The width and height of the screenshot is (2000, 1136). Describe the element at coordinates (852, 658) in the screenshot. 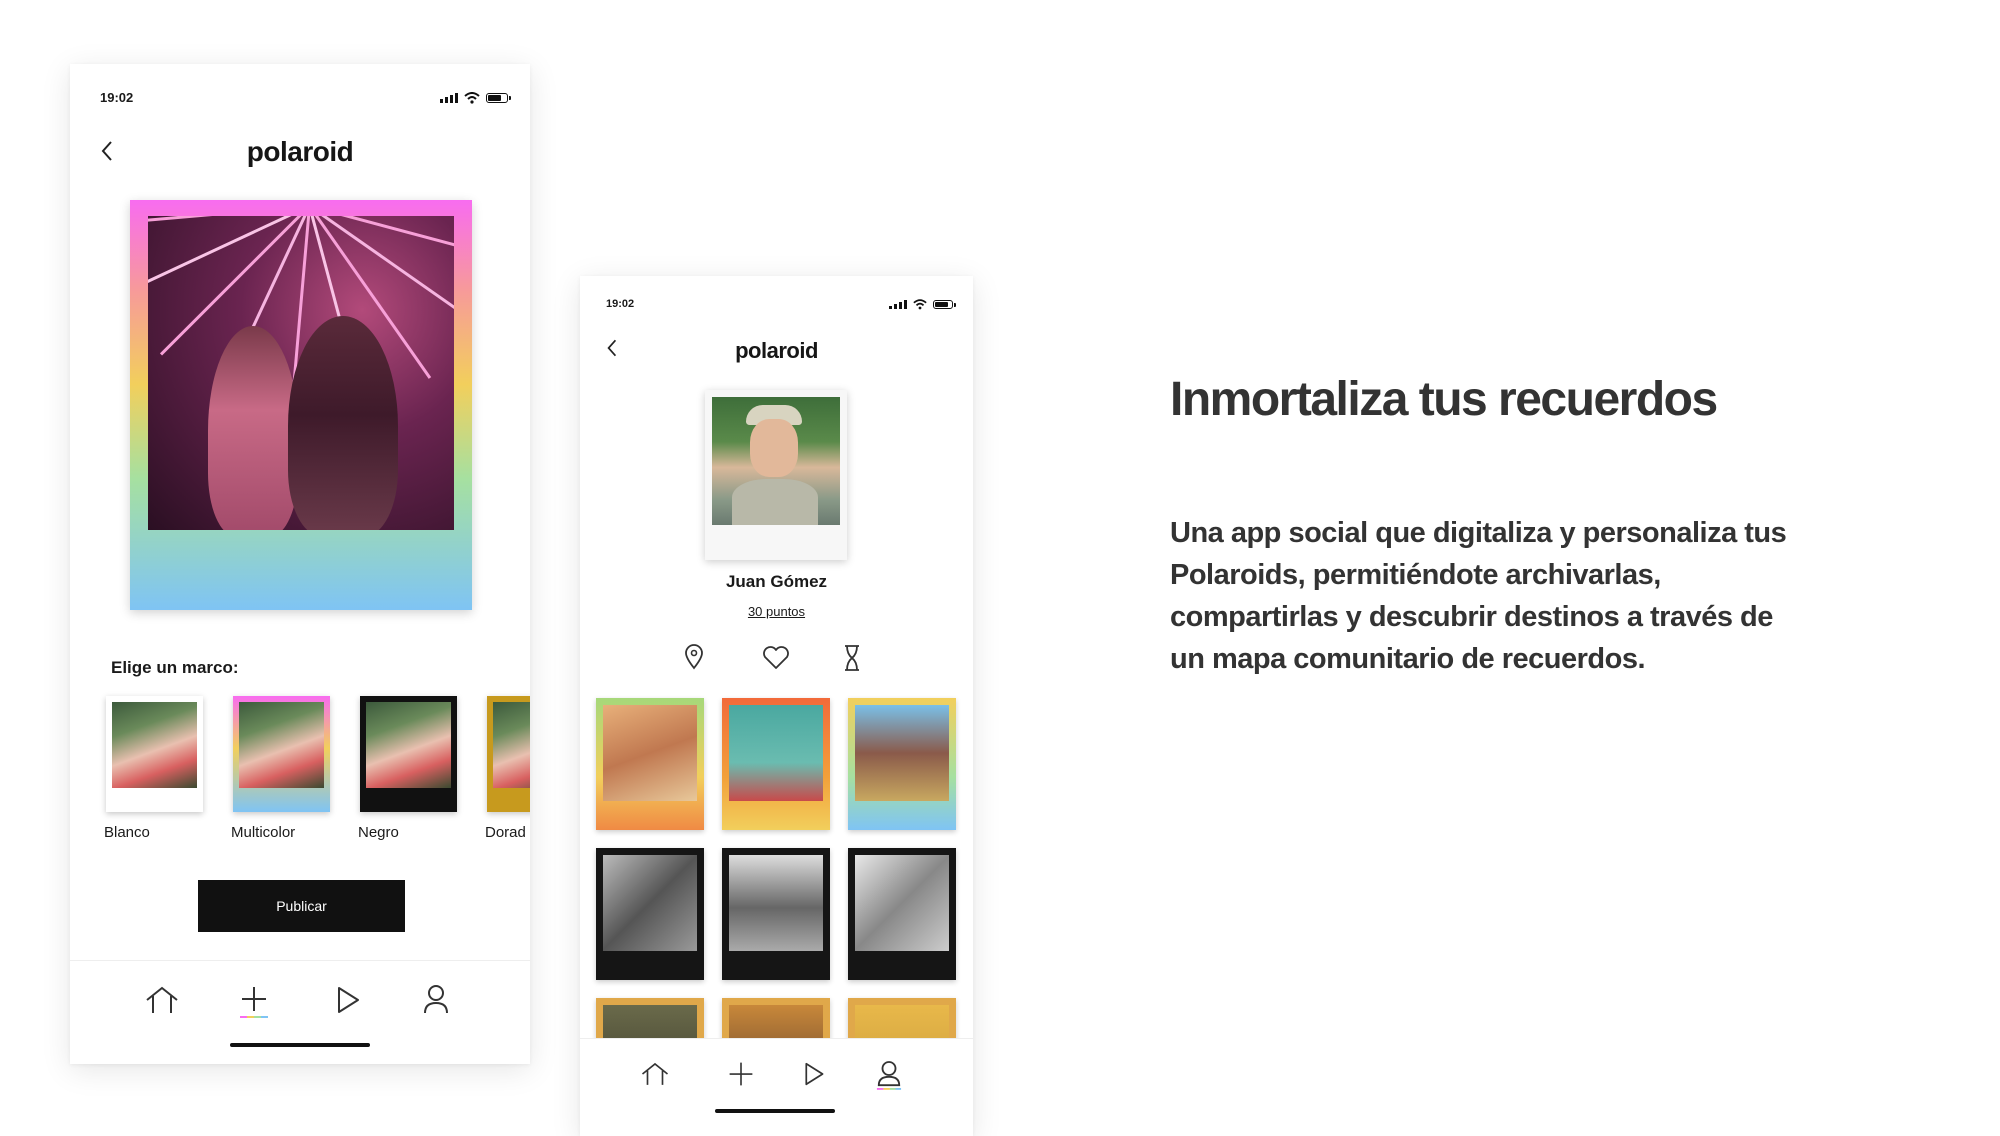

I see `hourglass-icon` at that location.